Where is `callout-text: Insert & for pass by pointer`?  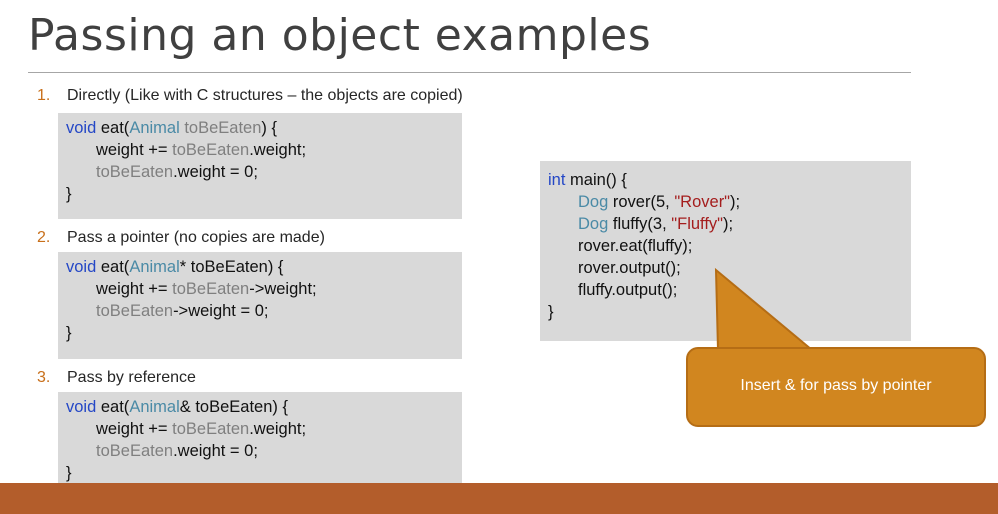 callout-text: Insert & for pass by pointer is located at coordinates (836, 385).